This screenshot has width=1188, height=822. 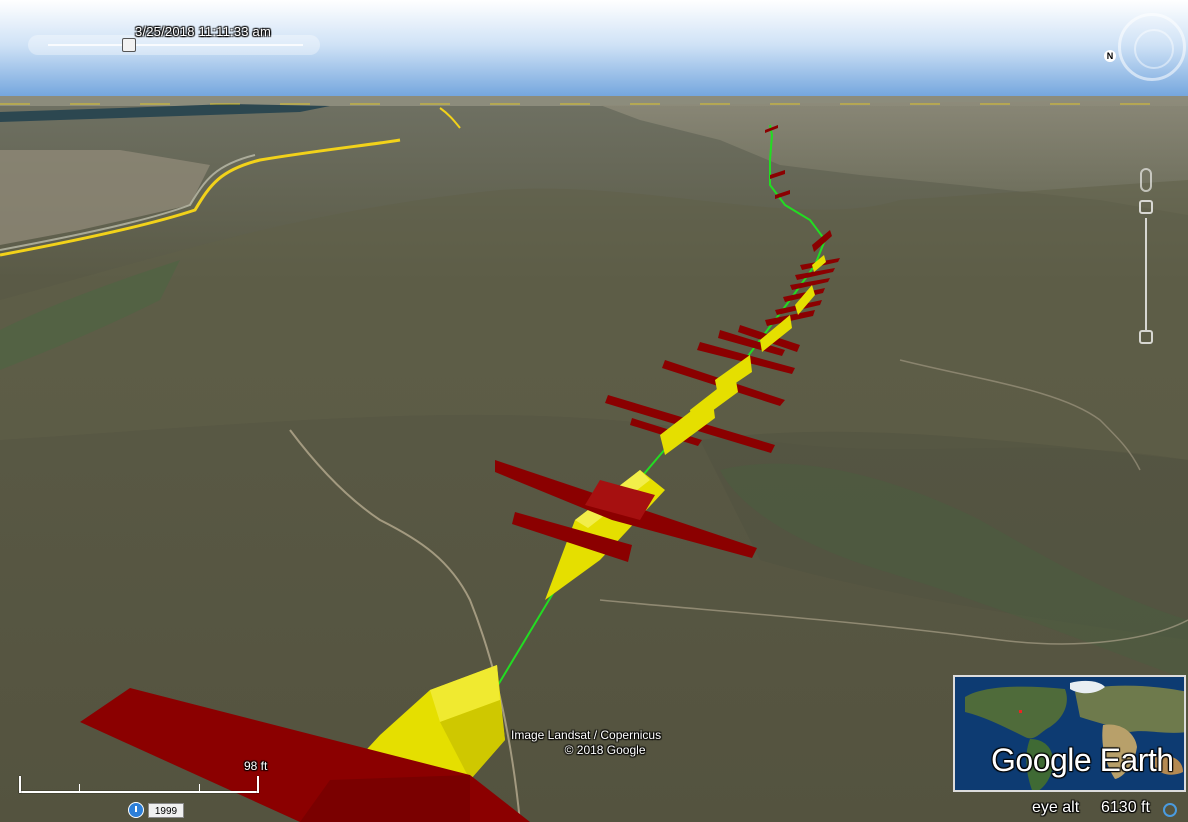 I want to click on north-indicator: N, so click(x=1110, y=56).